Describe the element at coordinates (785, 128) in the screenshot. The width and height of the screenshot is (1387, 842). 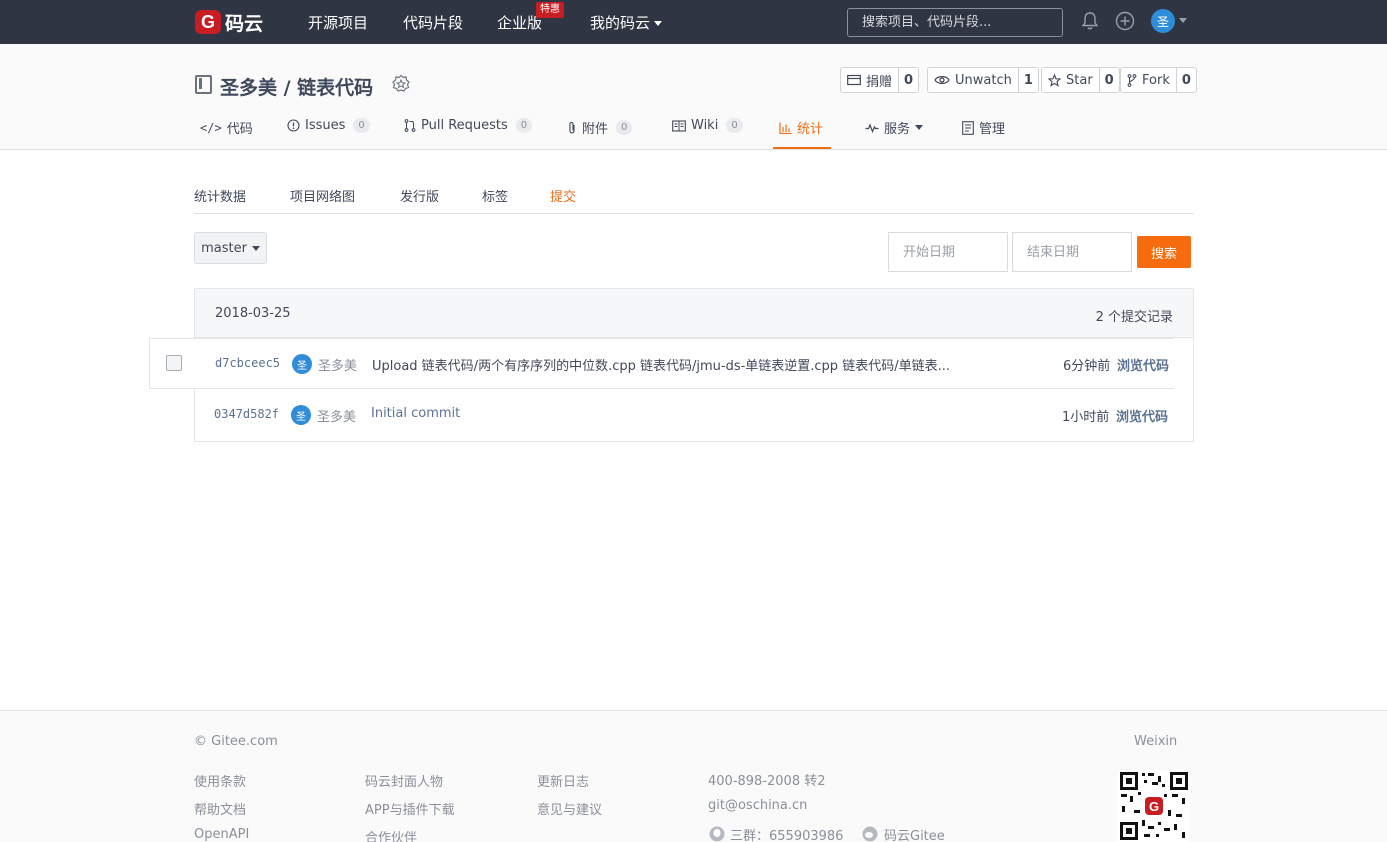
I see `bar-chart-icon` at that location.